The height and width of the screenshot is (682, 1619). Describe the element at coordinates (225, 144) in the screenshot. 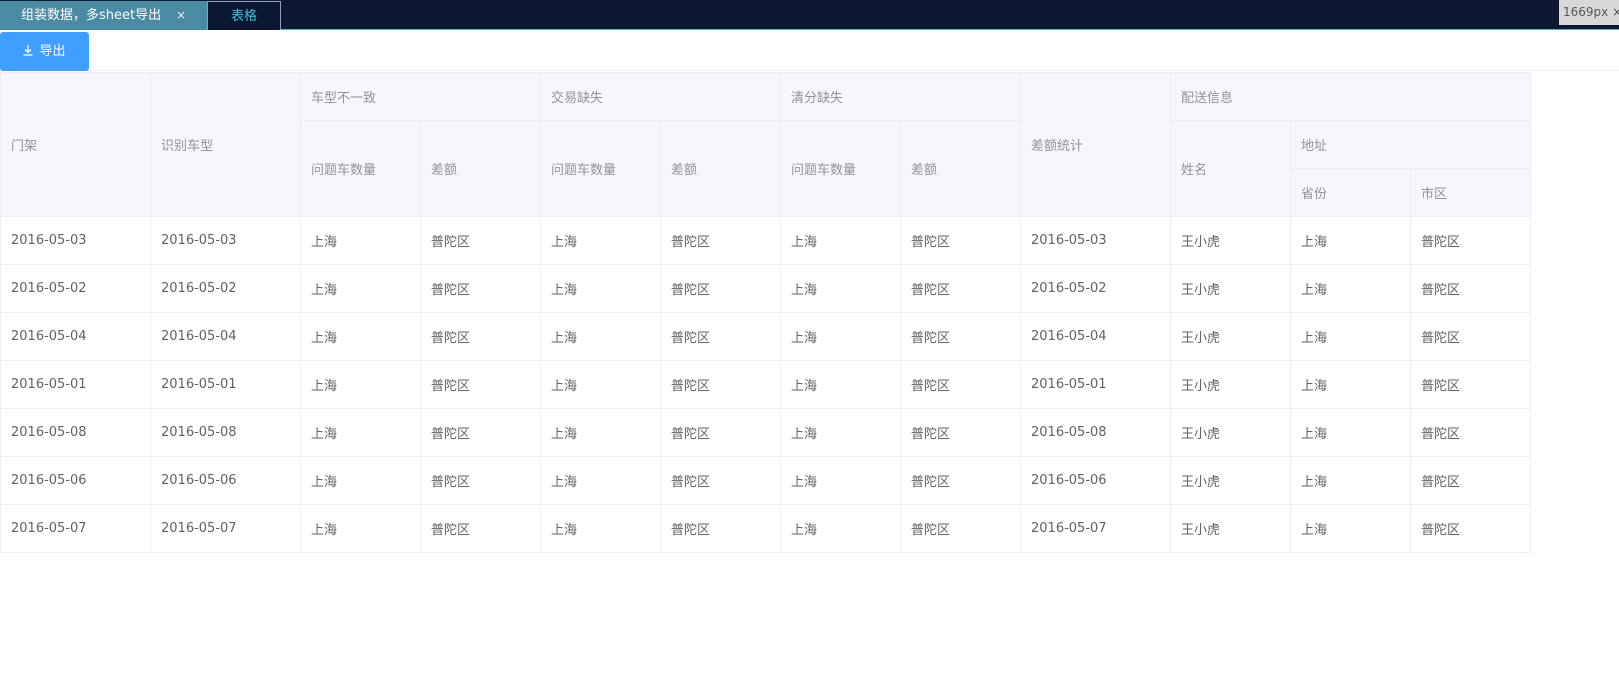

I see `header-recognized-type: 识别车型` at that location.